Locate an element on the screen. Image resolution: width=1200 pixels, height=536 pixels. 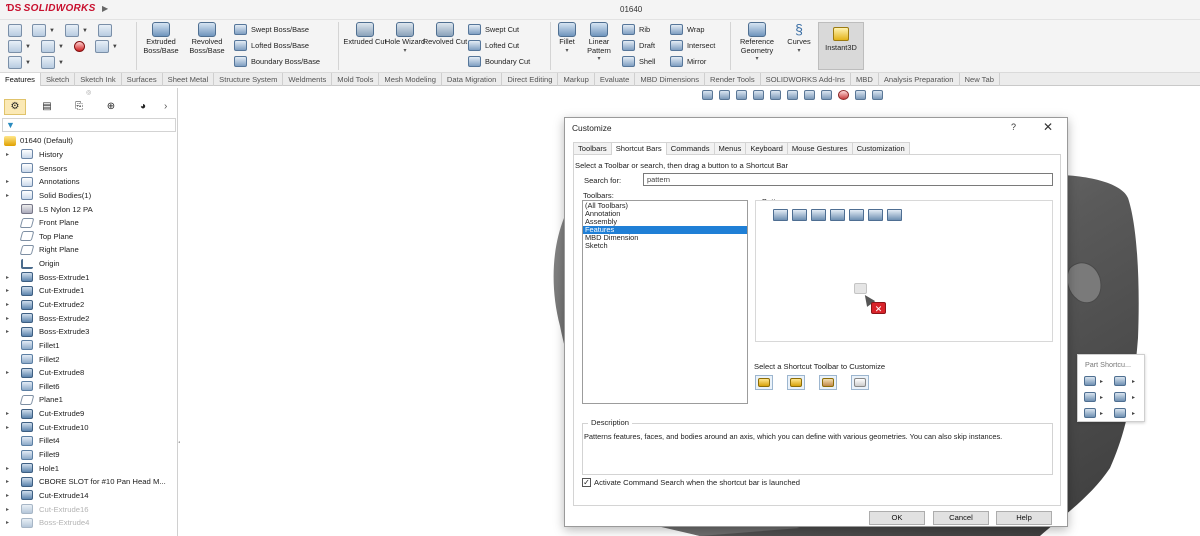
reference-geometry-icon is located at coordinates (1090, 413).